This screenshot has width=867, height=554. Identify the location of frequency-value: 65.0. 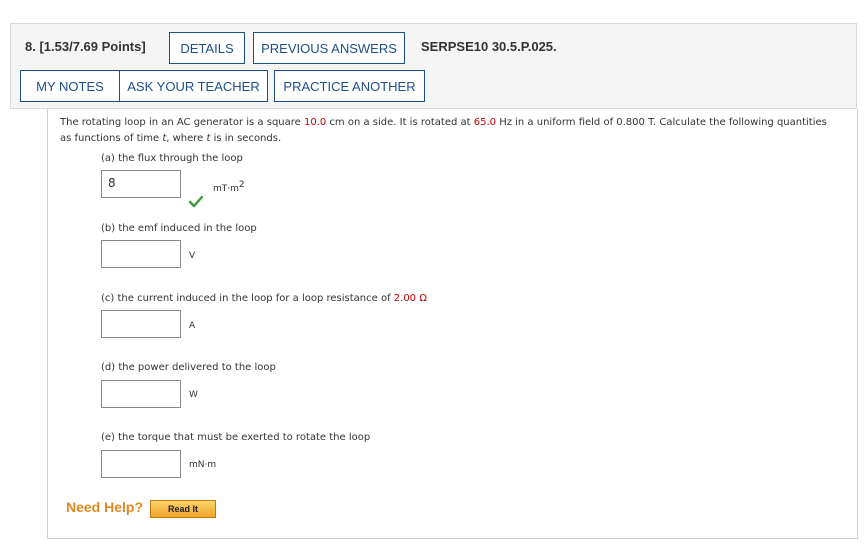
(485, 122).